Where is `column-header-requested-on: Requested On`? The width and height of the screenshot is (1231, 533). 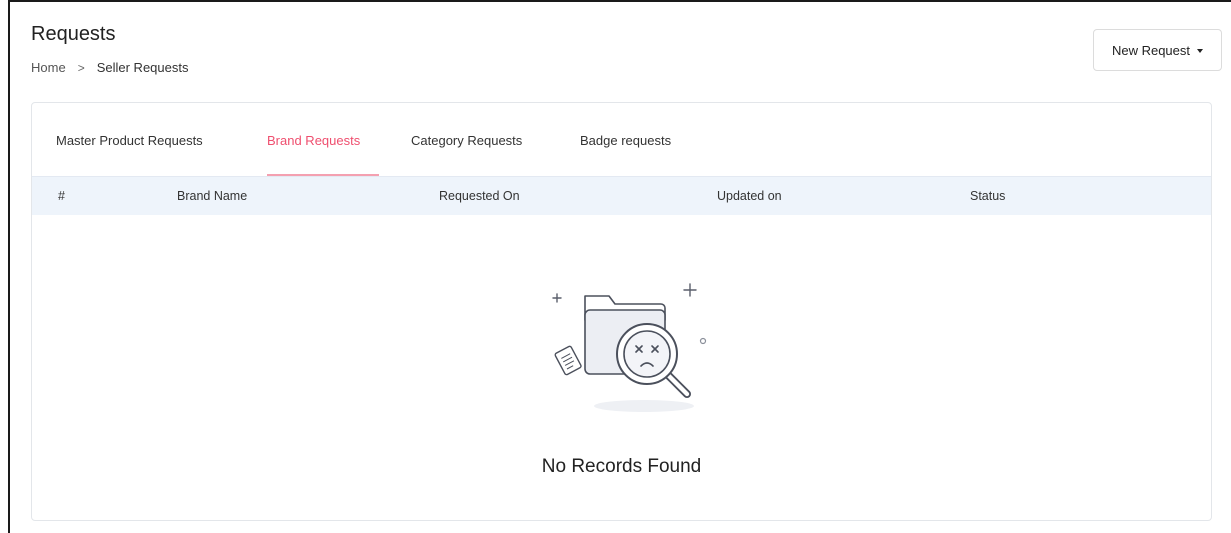 column-header-requested-on: Requested On is located at coordinates (479, 196).